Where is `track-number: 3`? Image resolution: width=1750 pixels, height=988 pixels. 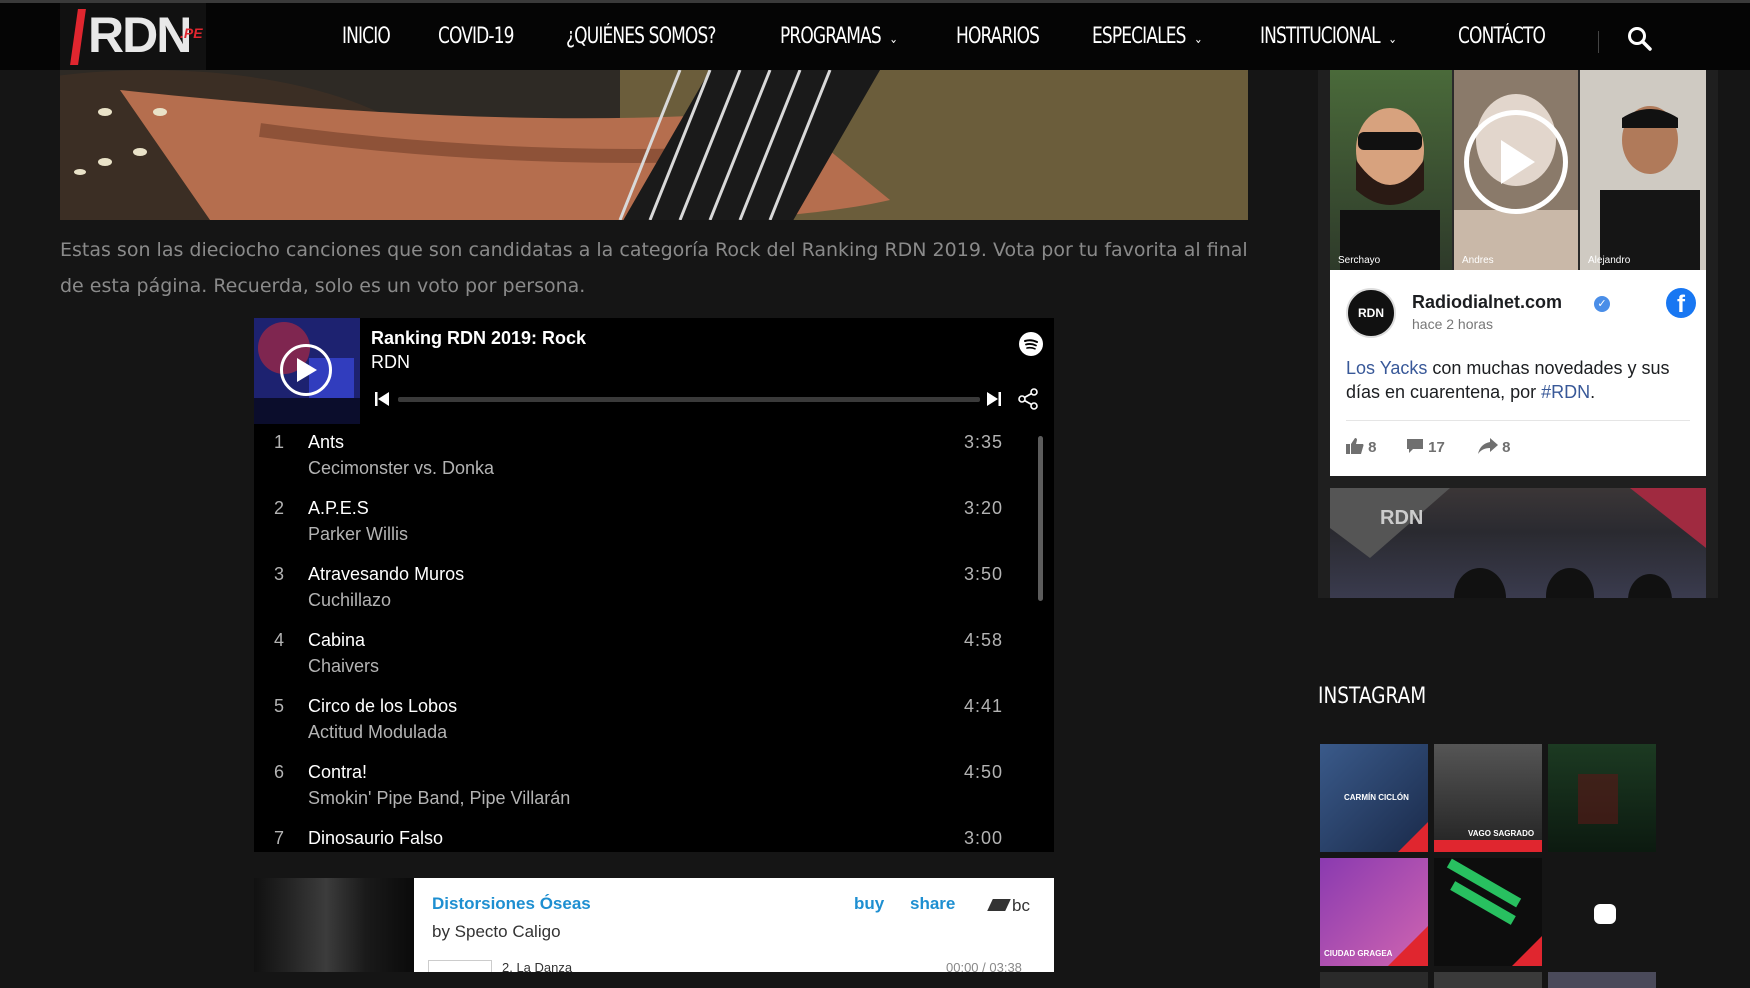 track-number: 3 is located at coordinates (279, 574).